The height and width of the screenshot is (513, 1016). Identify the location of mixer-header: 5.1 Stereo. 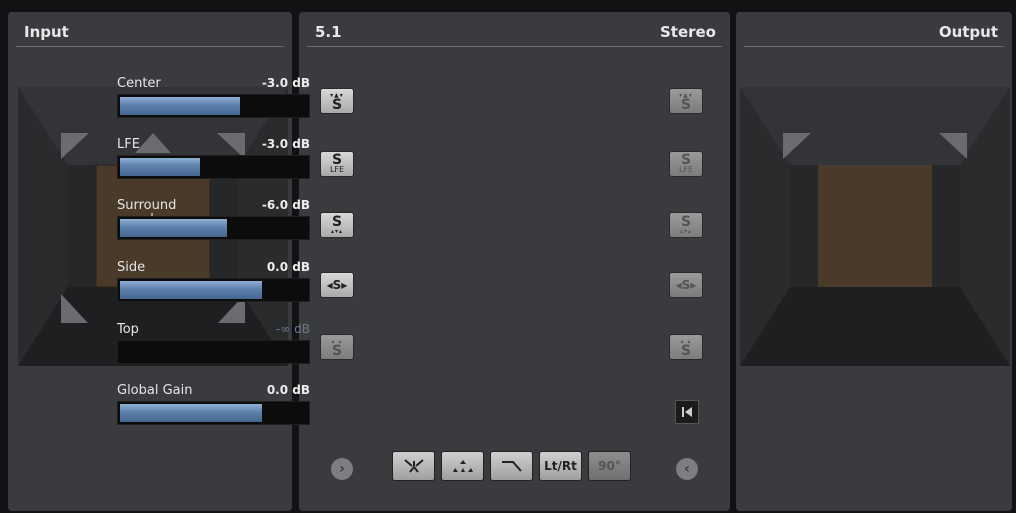
(514, 32).